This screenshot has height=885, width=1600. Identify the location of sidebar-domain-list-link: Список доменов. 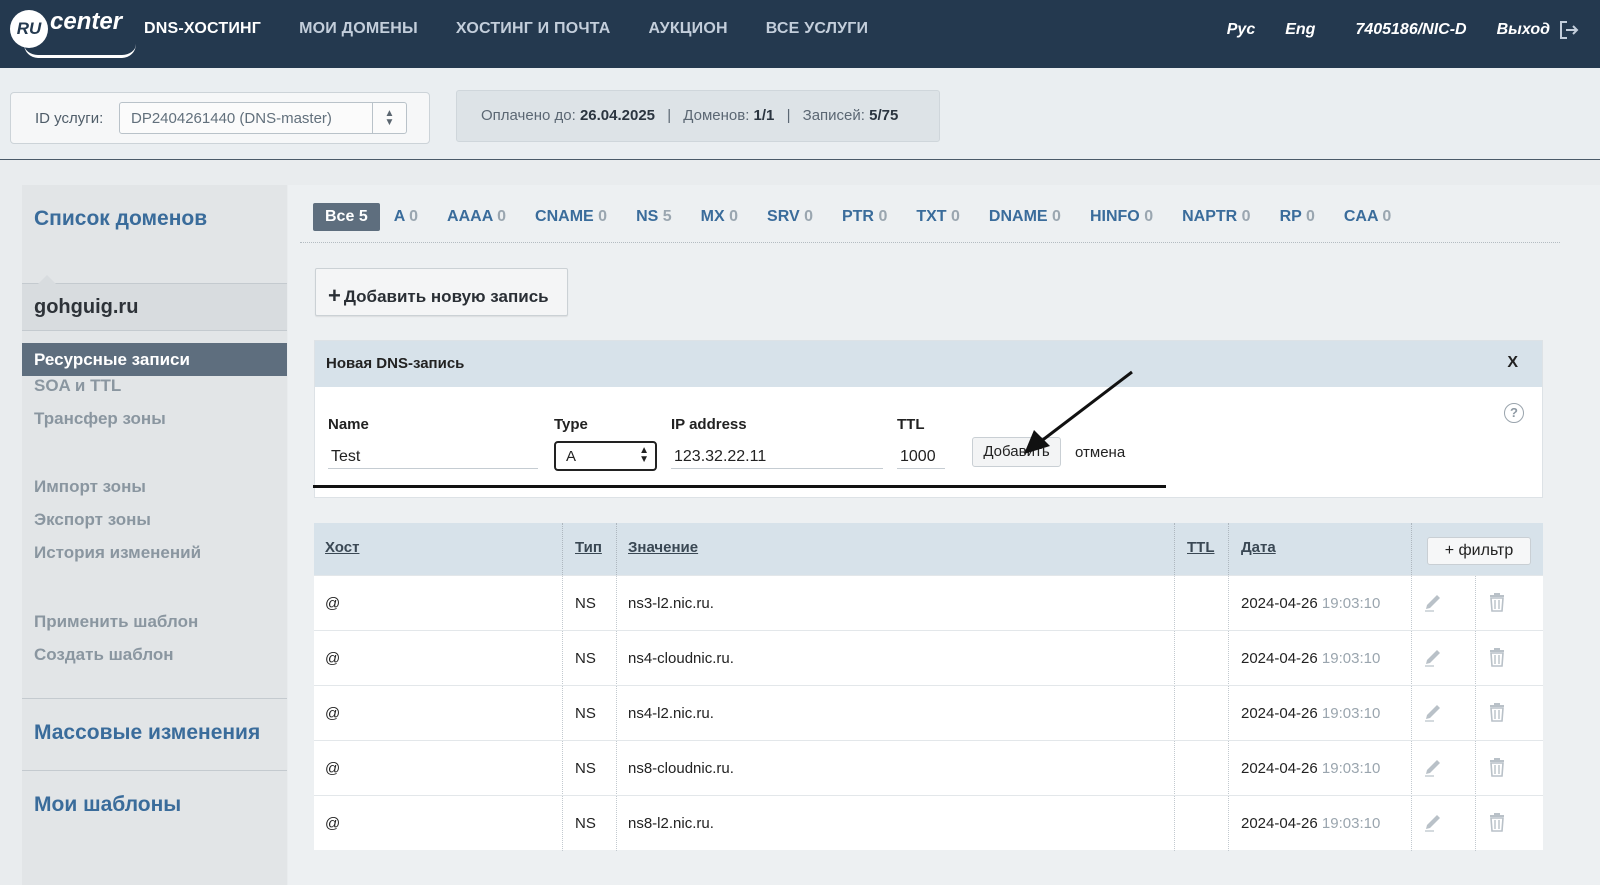
(120, 219).